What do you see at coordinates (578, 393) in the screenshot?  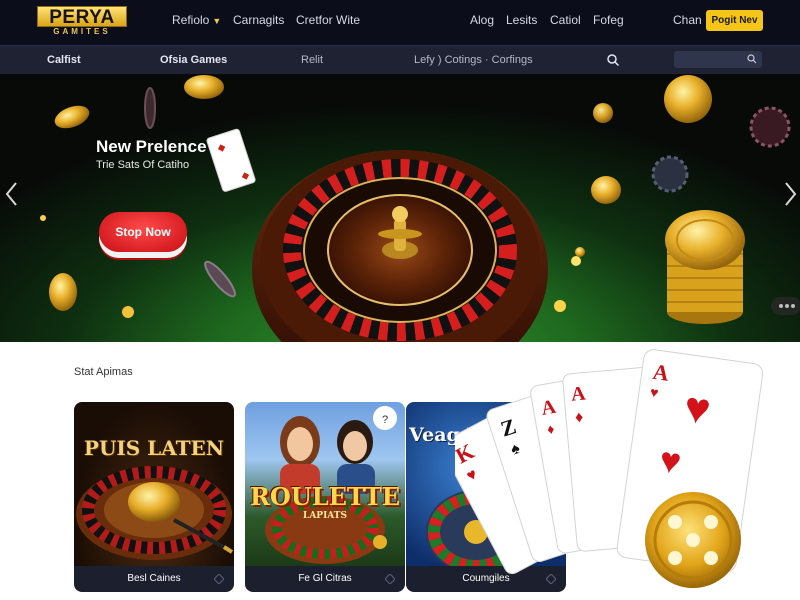 I see `svg-text: A` at bounding box center [578, 393].